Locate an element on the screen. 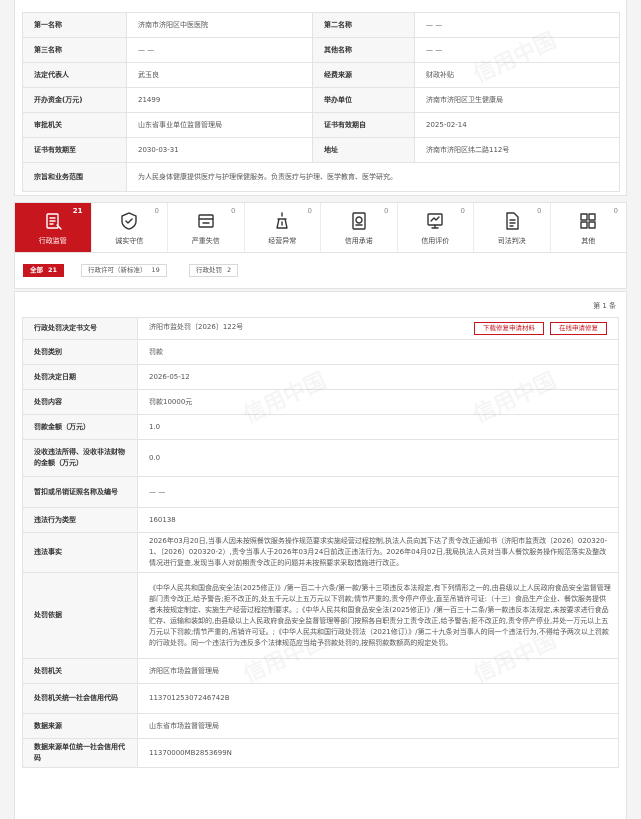 The height and width of the screenshot is (819, 641). detail-key: 处罚决定日期 is located at coordinates (80, 377).